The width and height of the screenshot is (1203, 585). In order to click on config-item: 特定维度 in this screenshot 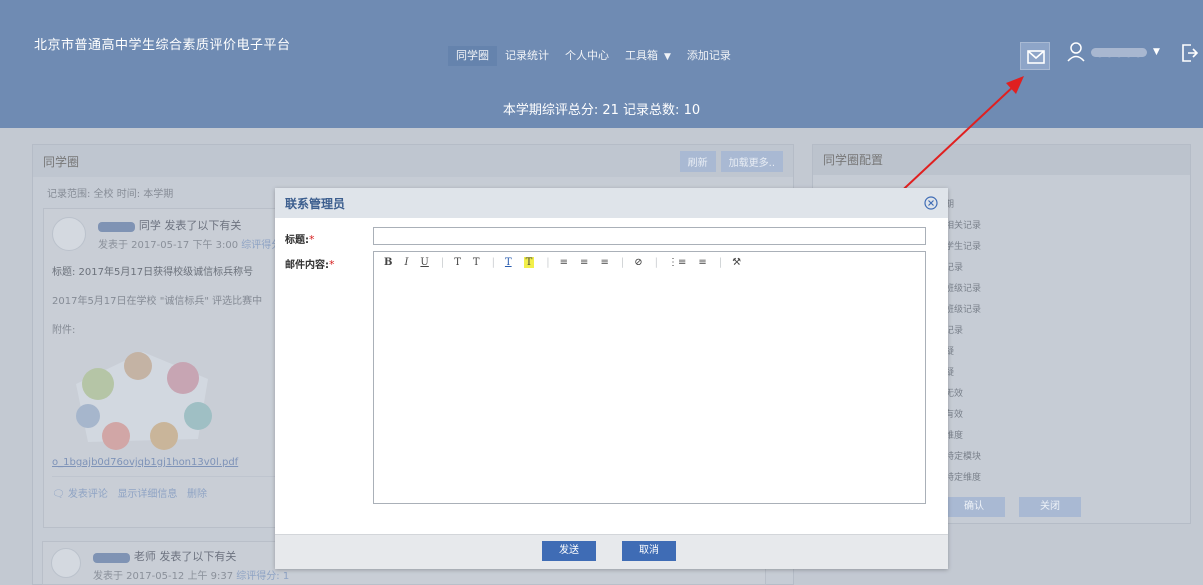, I will do `click(963, 478)`.